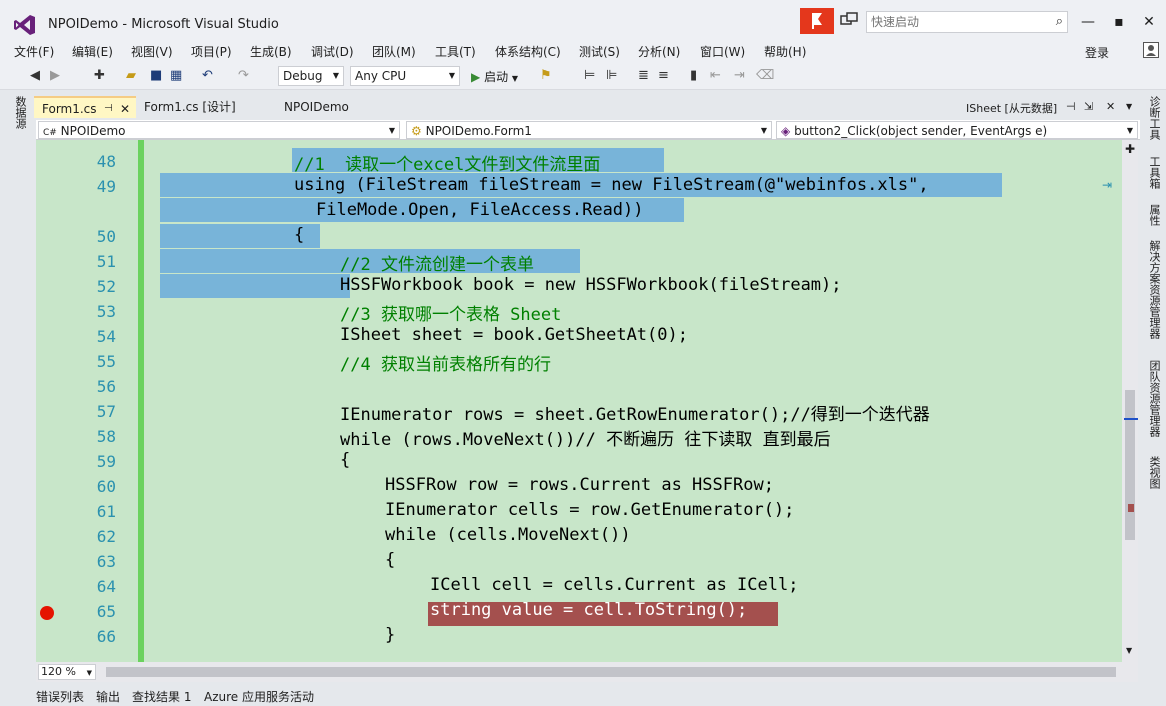  What do you see at coordinates (1097, 52) in the screenshot?
I see `sign-in-link: 登录` at bounding box center [1097, 52].